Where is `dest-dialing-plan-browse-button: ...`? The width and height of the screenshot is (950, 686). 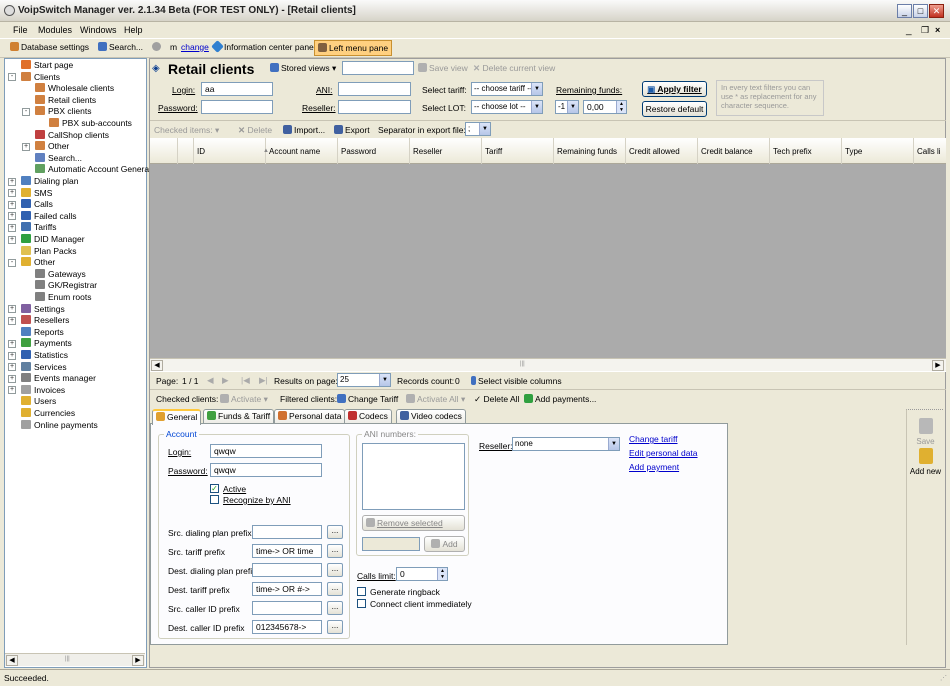 dest-dialing-plan-browse-button: ... is located at coordinates (335, 570).